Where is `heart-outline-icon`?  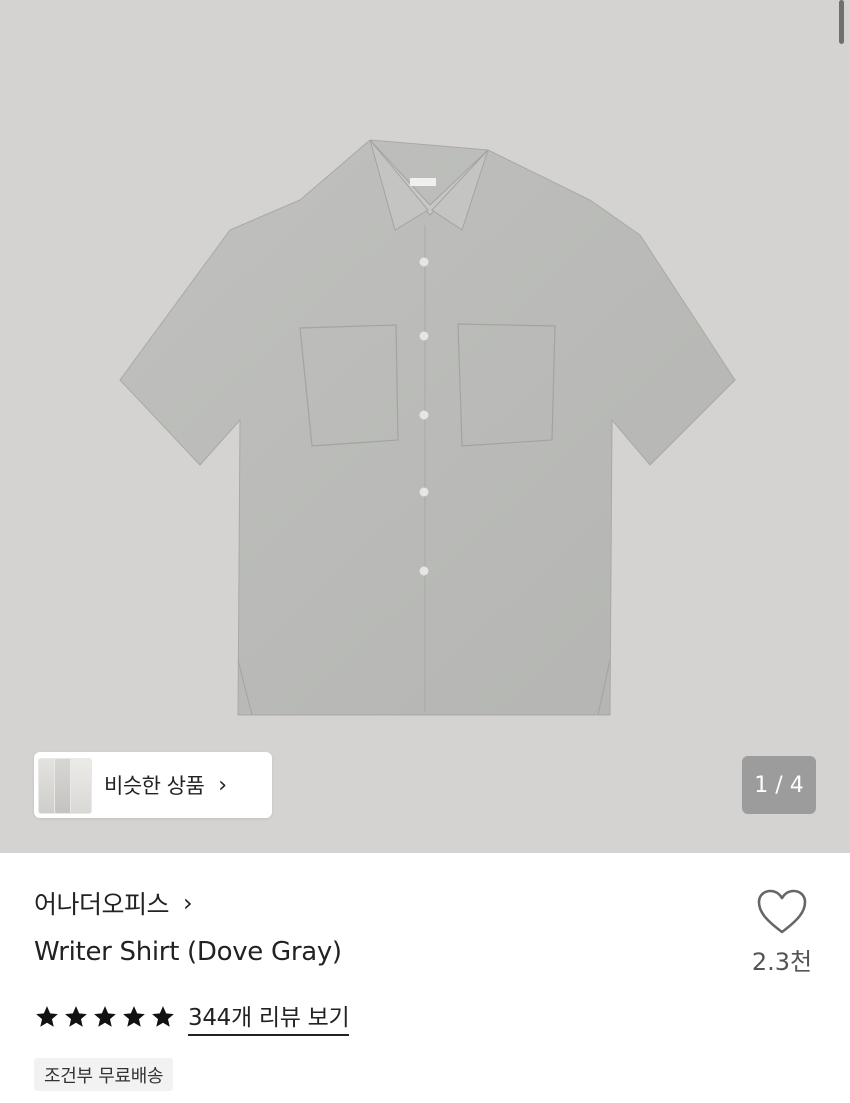
heart-outline-icon is located at coordinates (782, 911).